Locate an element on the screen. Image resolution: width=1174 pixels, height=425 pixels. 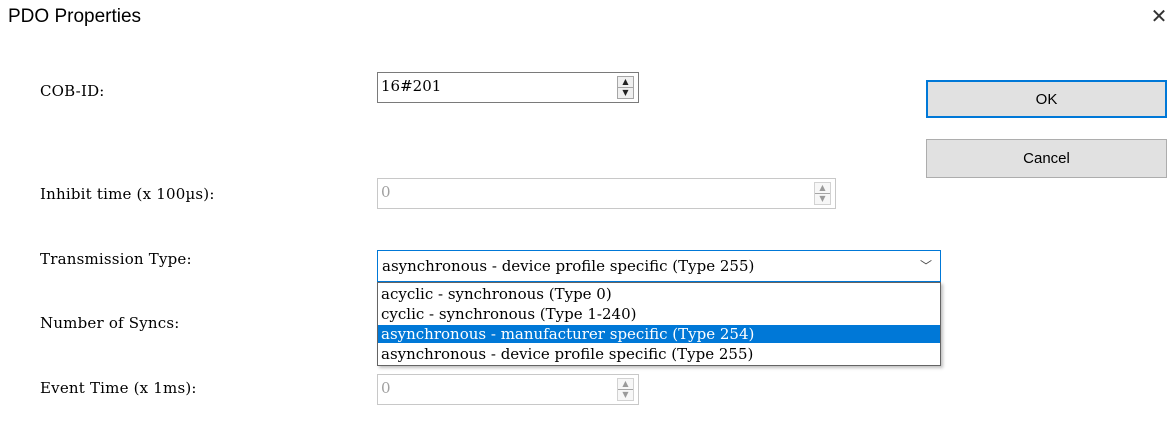
dropdown-option: acyclic - synchronous (Type 0) is located at coordinates (659, 294).